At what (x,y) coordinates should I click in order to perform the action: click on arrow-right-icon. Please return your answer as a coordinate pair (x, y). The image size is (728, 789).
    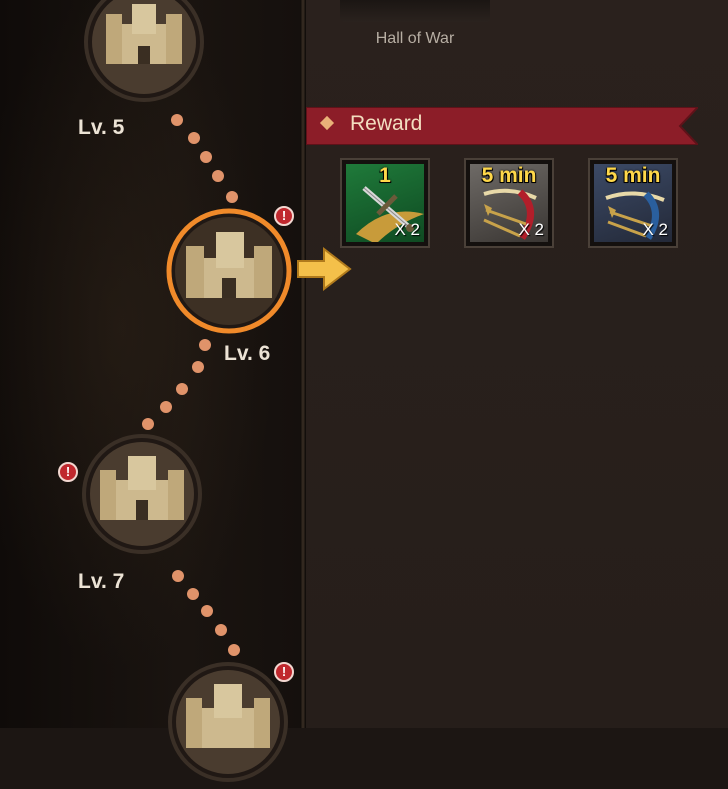
    Looking at the image, I should click on (324, 269).